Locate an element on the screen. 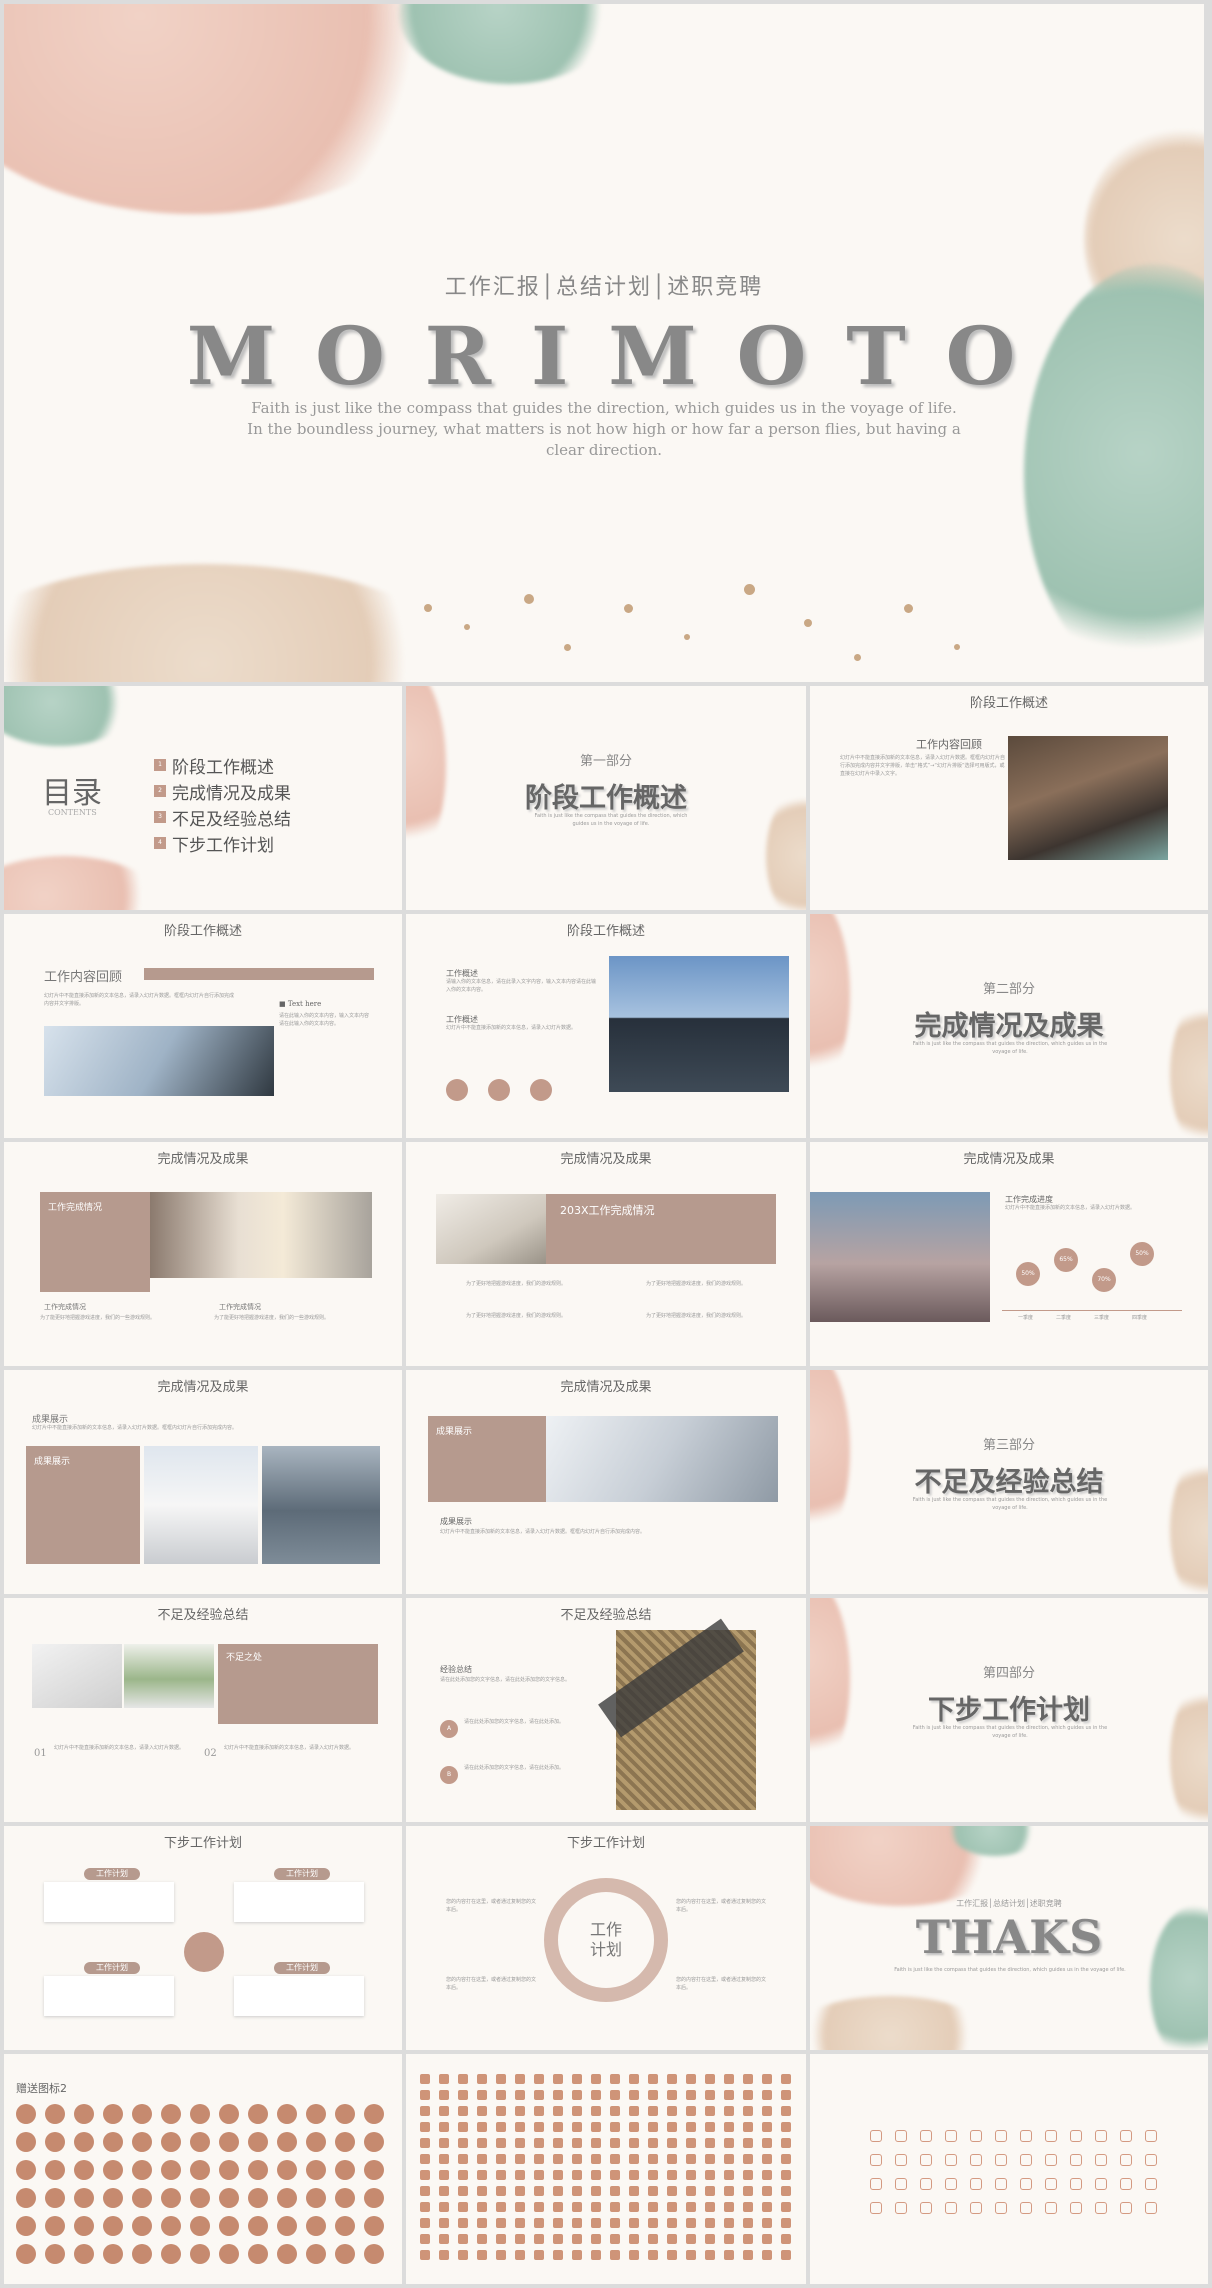 This screenshot has width=1212, height=2288. toc-item: 下步工作计划 is located at coordinates (223, 843).